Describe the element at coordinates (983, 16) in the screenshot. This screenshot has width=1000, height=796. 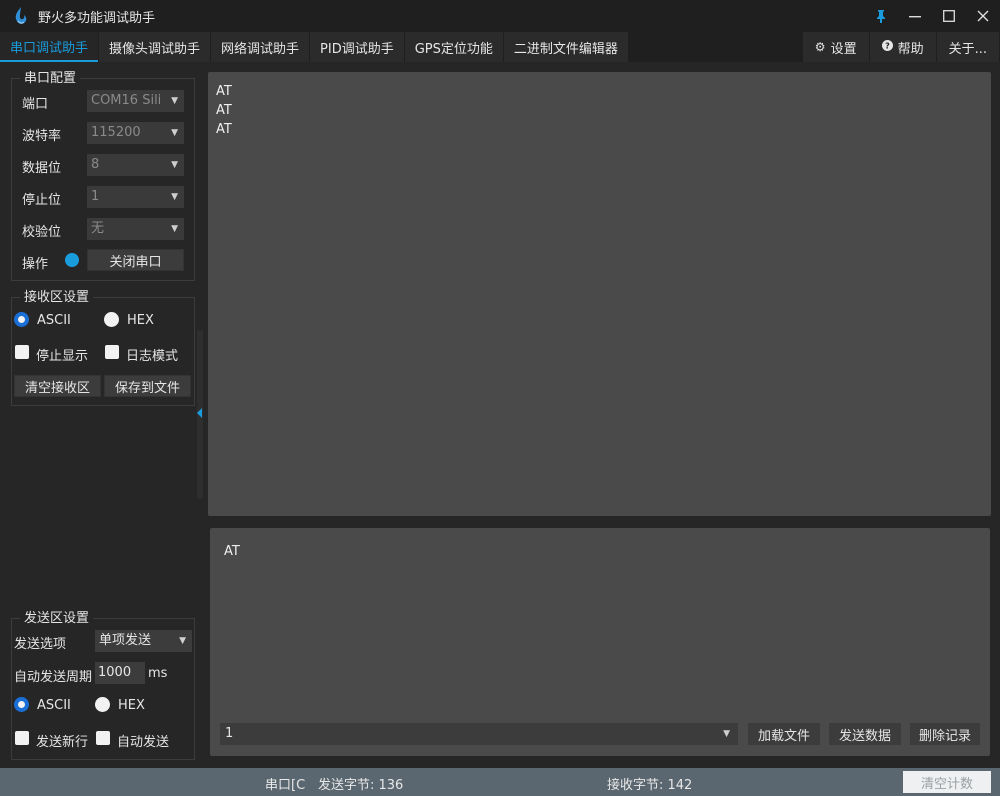
I see `close-icon` at that location.